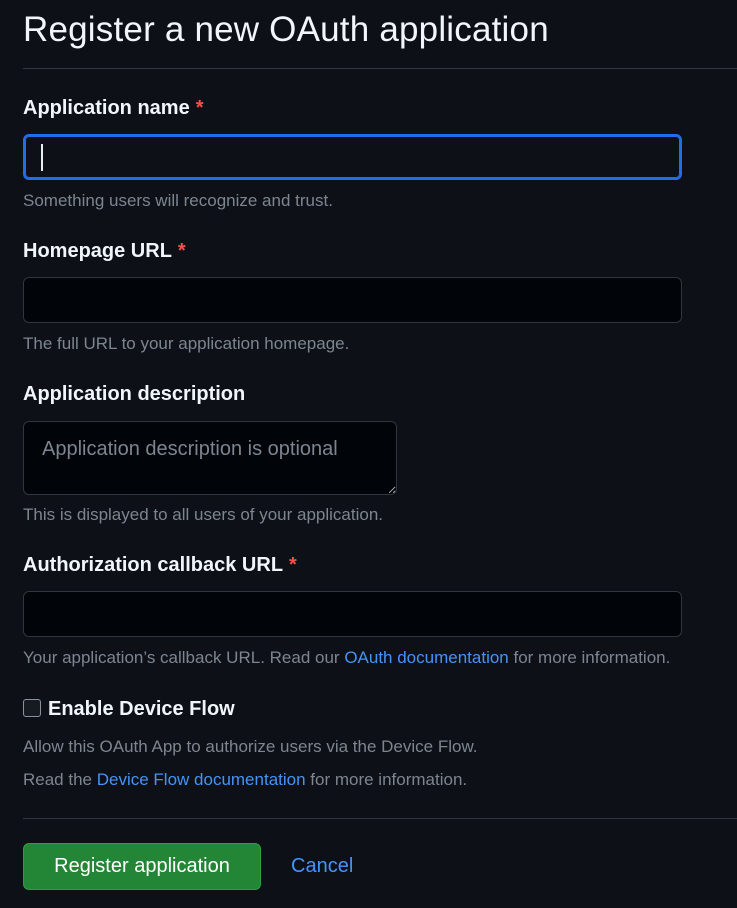  I want to click on callback-url-label: Authorization callback URL *, so click(160, 565).